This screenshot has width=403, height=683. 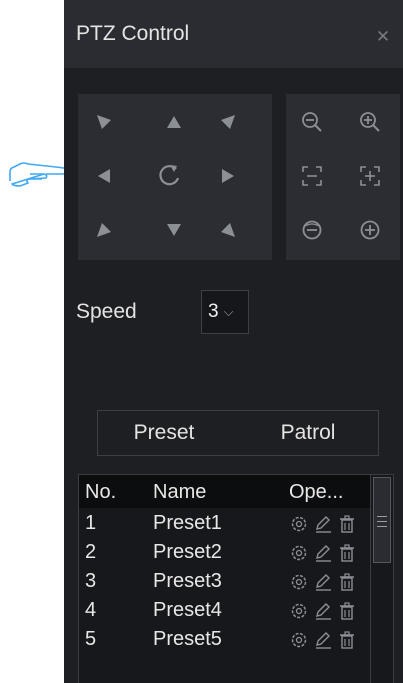 I want to click on row-no: 4, so click(x=91, y=610).